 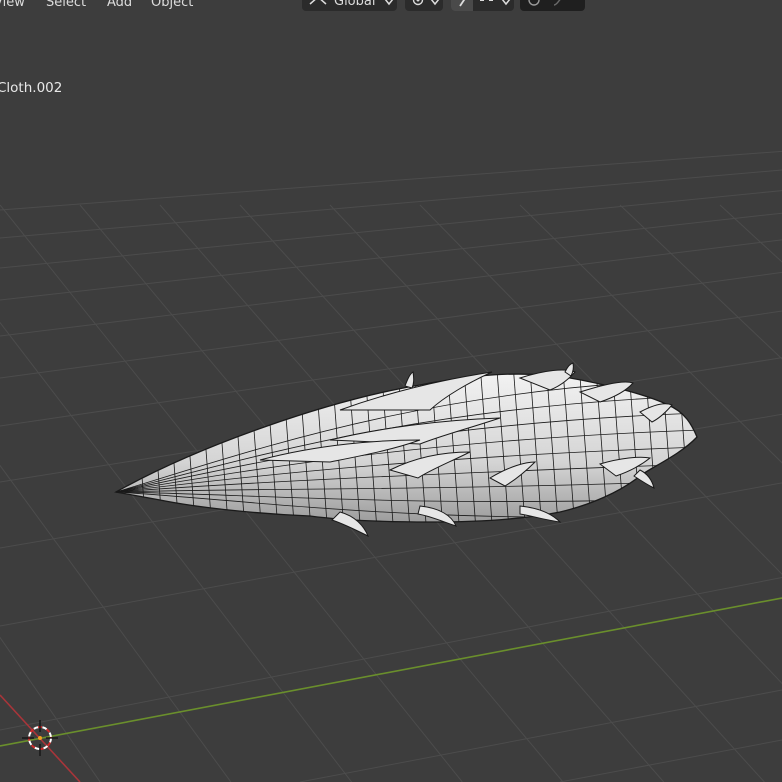 I want to click on snap-toggle, so click(x=462, y=5).